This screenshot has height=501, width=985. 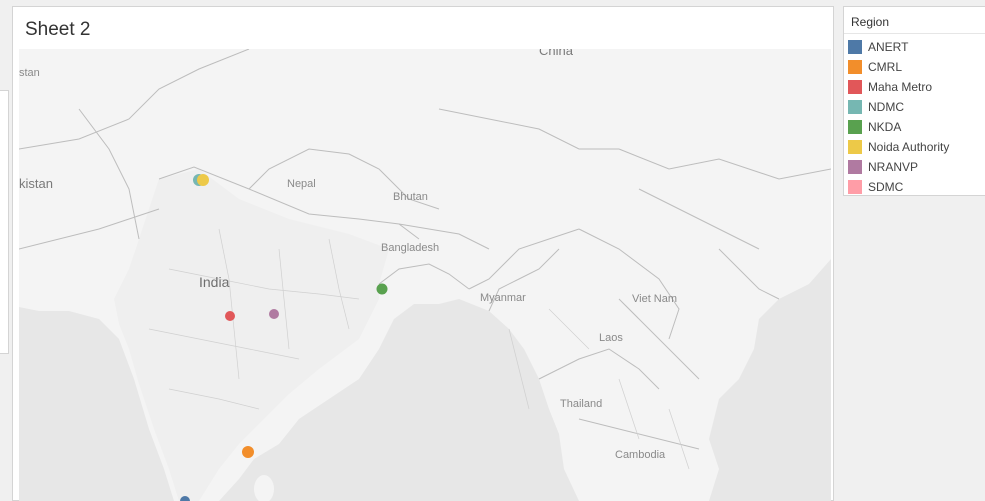 I want to click on legend-label: SDMC, so click(x=886, y=187).